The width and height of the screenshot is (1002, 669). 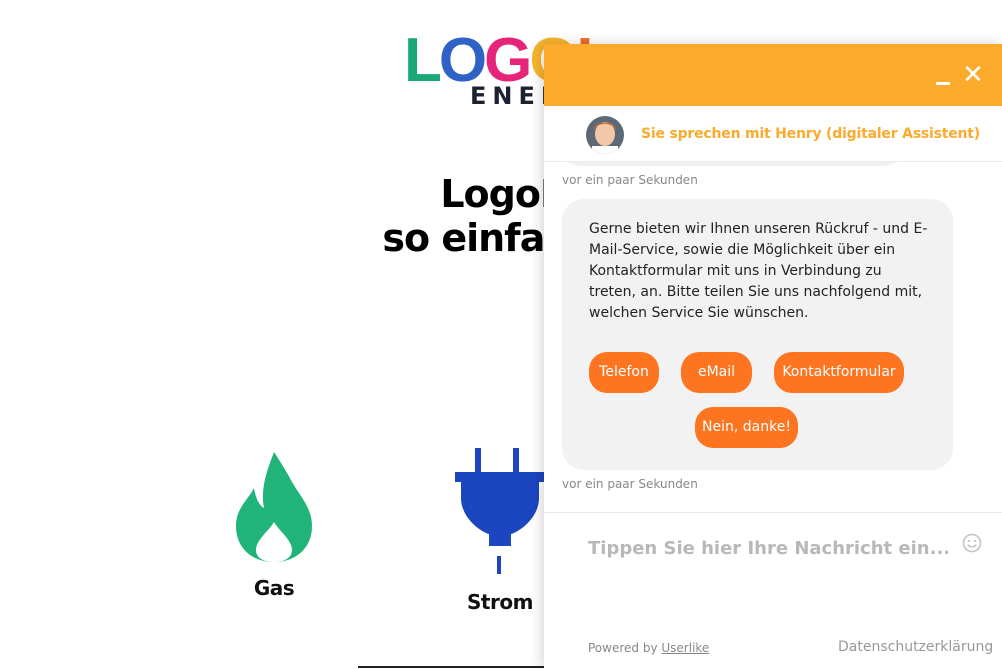 What do you see at coordinates (274, 507) in the screenshot?
I see `flame-icon` at bounding box center [274, 507].